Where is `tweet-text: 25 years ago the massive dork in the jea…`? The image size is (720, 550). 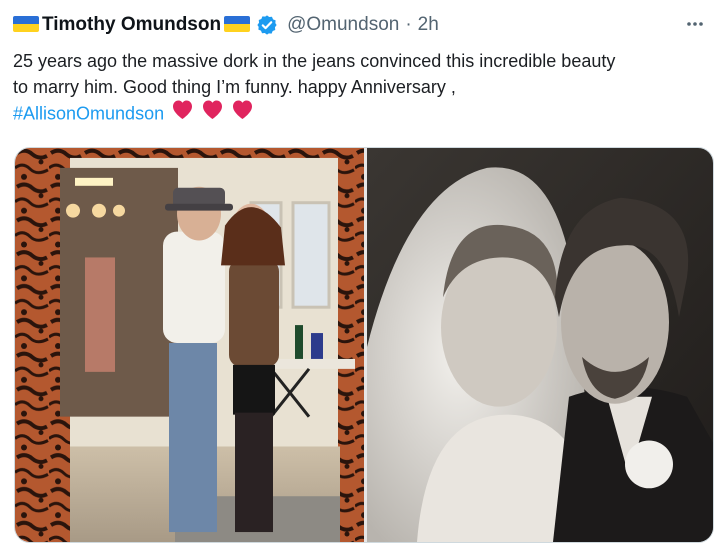 tweet-text: 25 years ago the massive dork in the jea… is located at coordinates (363, 88).